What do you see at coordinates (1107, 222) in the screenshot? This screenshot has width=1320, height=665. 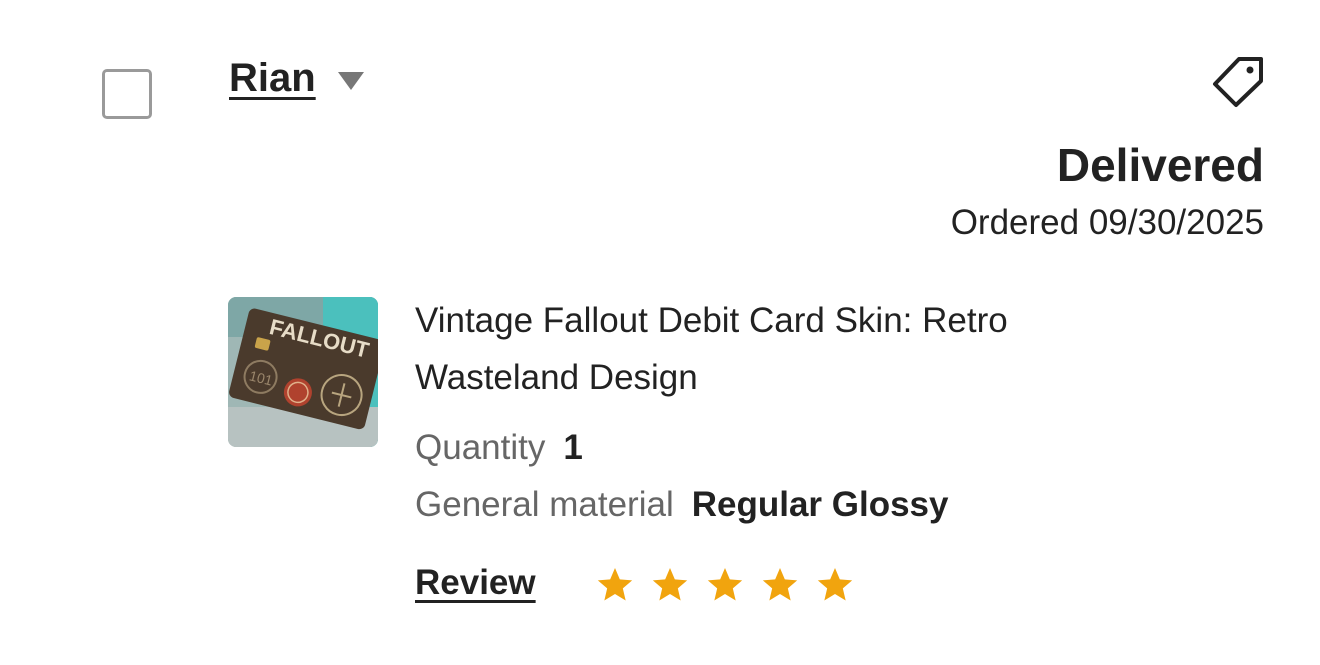 I see `order-date: Ordered 09/30/2025` at bounding box center [1107, 222].